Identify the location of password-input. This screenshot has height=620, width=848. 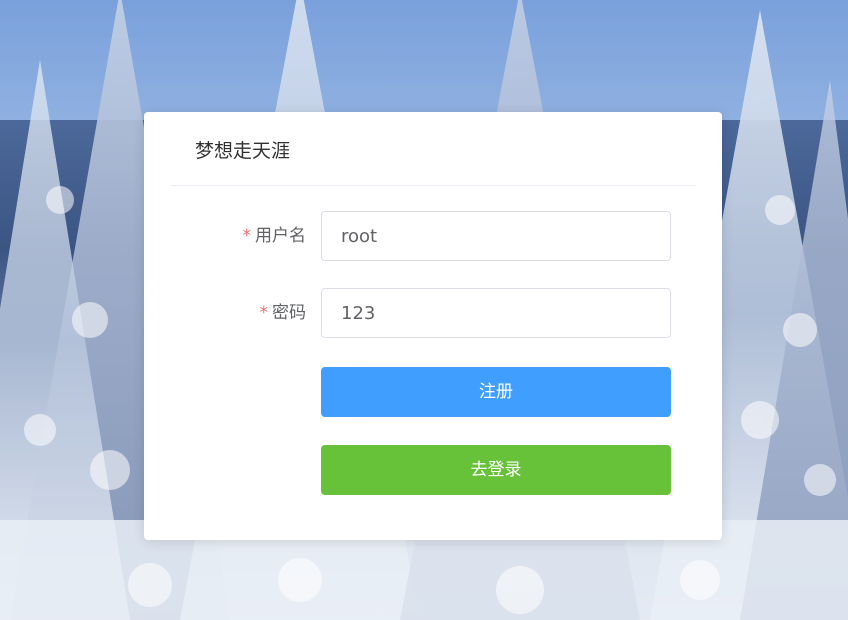
(496, 313).